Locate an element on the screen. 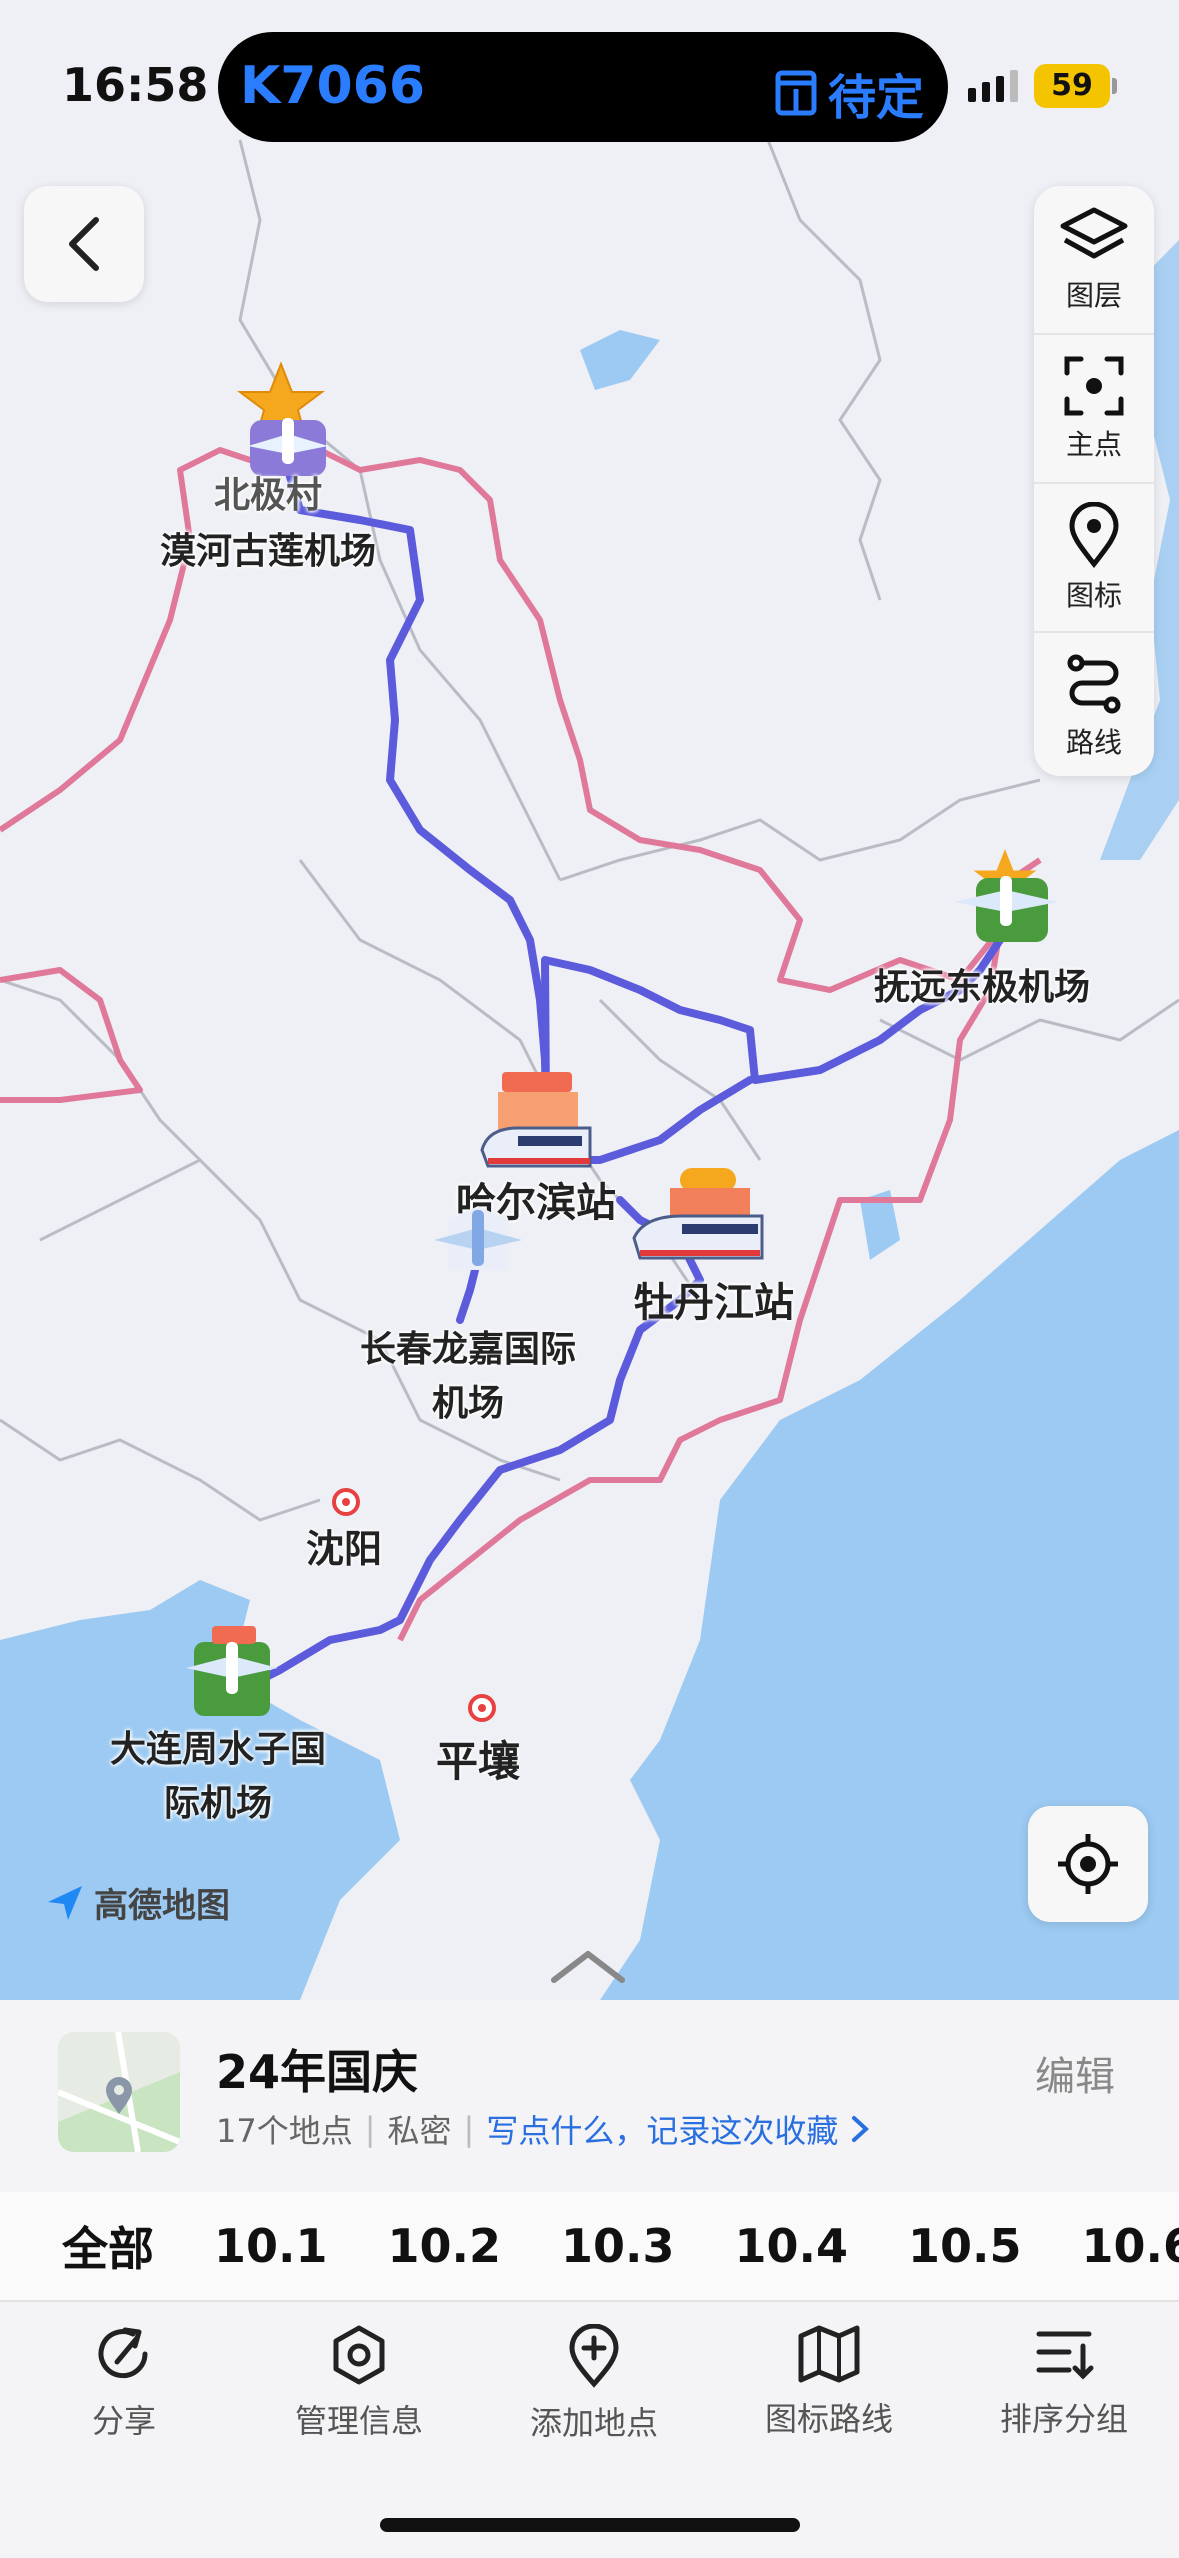 The width and height of the screenshot is (1179, 2558). gate-status: 待定 is located at coordinates (849, 93).